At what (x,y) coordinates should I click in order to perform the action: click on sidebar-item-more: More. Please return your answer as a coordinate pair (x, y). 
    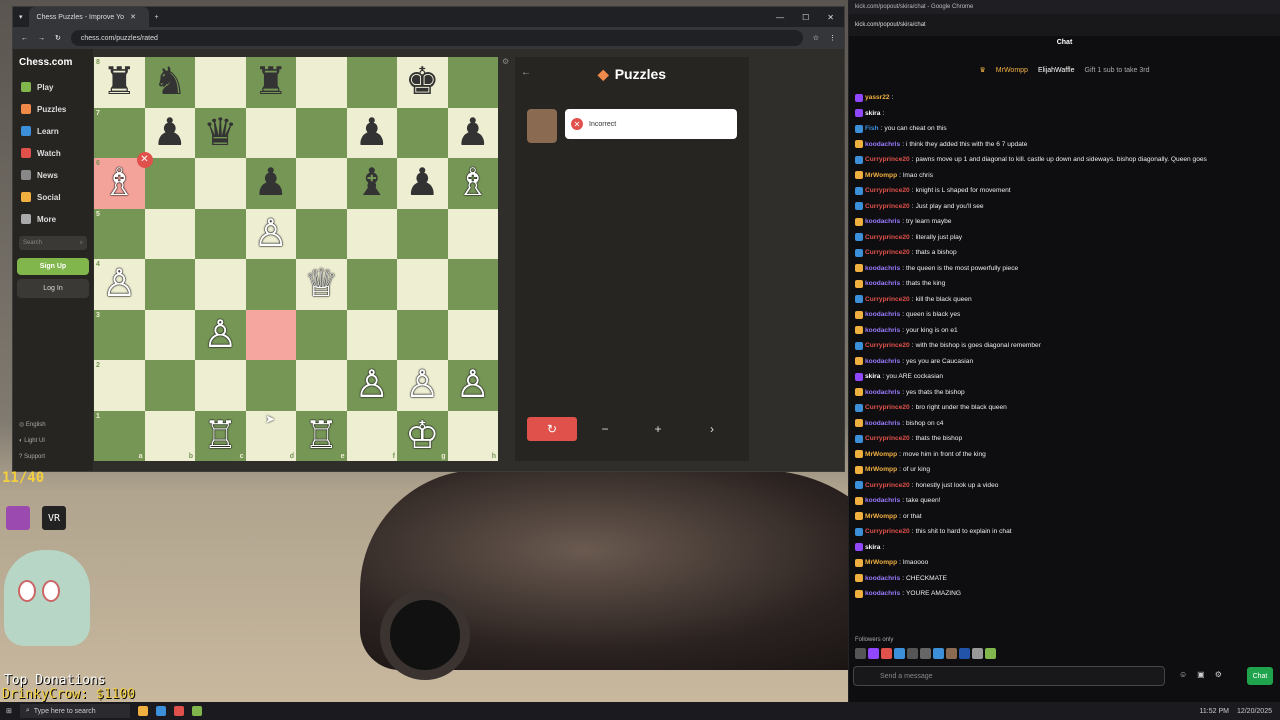
    Looking at the image, I should click on (53, 219).